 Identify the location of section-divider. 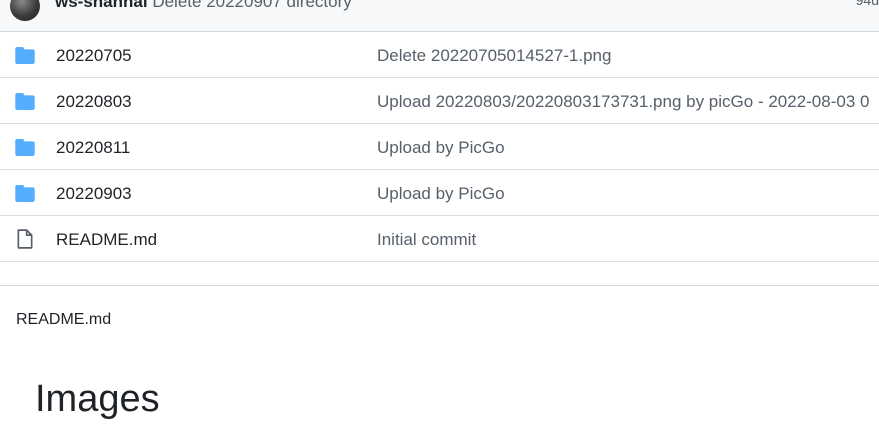
(439, 275).